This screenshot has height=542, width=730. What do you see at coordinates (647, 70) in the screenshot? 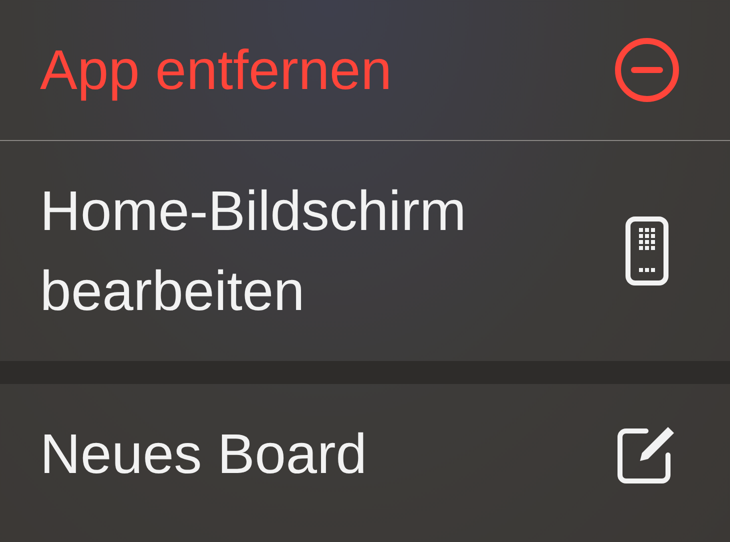
I see `minus-circle-icon` at bounding box center [647, 70].